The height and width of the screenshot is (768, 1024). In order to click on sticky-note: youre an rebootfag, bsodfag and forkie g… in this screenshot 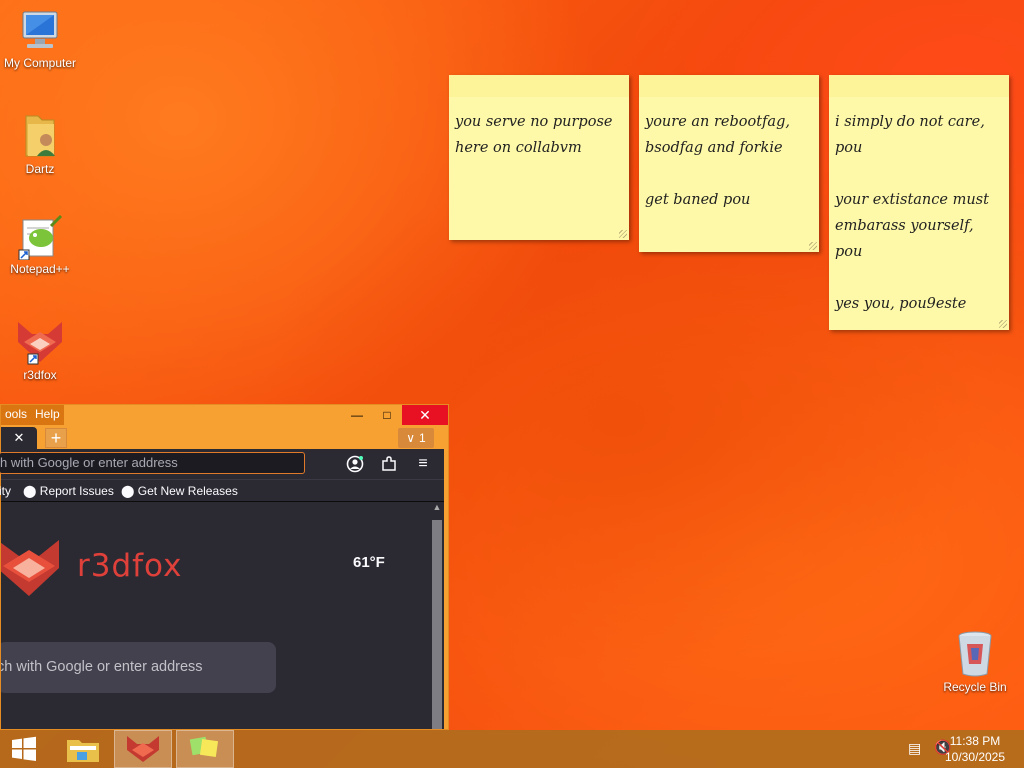, I will do `click(729, 163)`.